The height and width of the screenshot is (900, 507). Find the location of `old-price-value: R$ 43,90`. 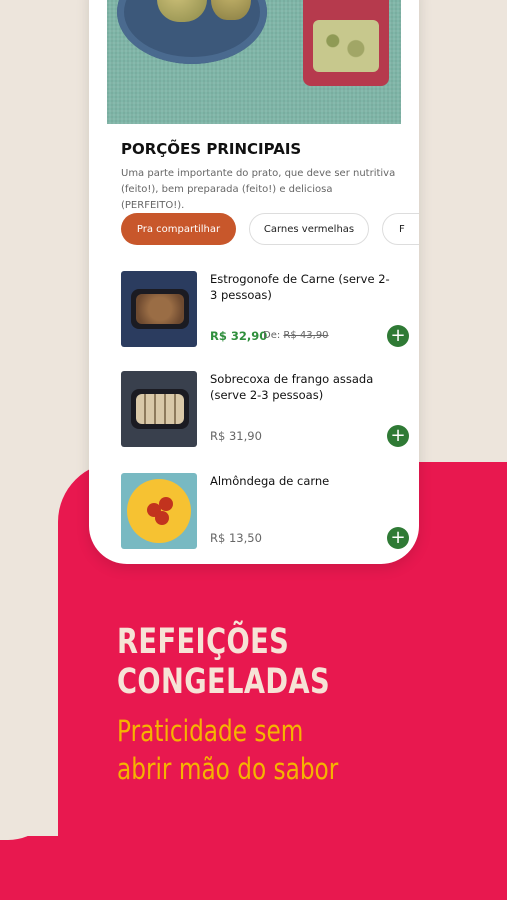

old-price-value: R$ 43,90 is located at coordinates (306, 335).